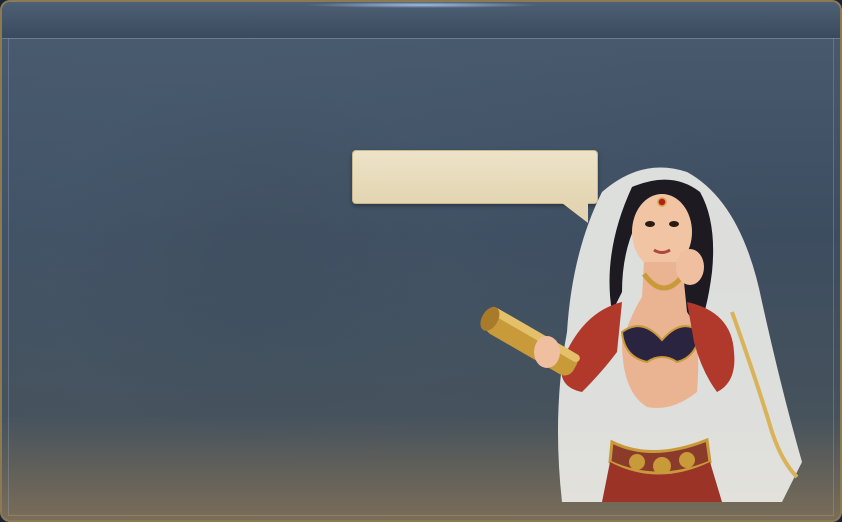 The height and width of the screenshot is (522, 842). I want to click on panel-header-bar, so click(421, 20).